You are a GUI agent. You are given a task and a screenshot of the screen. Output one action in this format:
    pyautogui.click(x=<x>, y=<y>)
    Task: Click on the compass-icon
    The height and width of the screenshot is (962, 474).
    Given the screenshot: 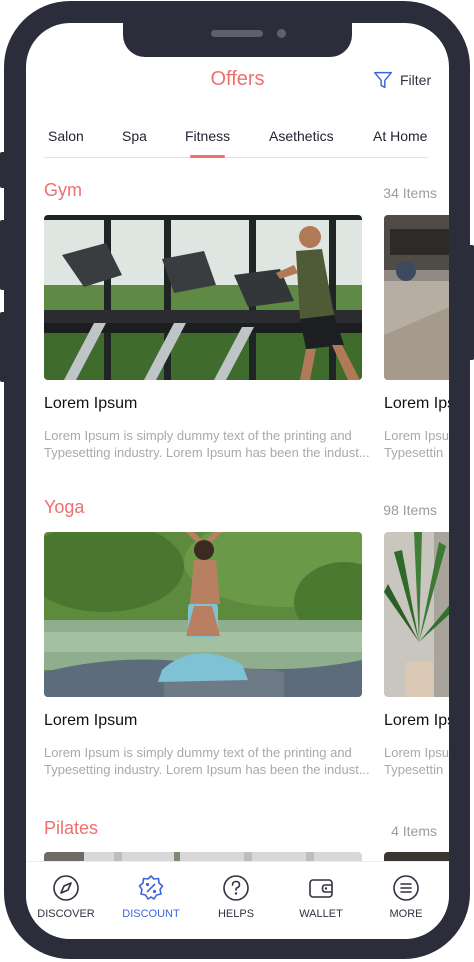 What is the action you would take?
    pyautogui.click(x=66, y=888)
    